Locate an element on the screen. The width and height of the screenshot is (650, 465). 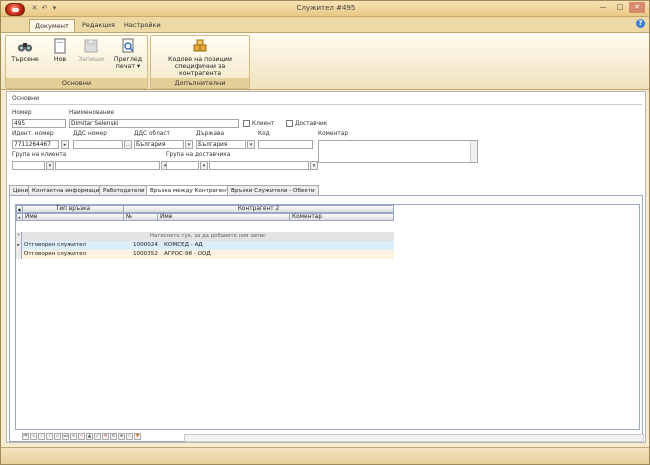
row-name: КОМСЕД - АД is located at coordinates (183, 245).